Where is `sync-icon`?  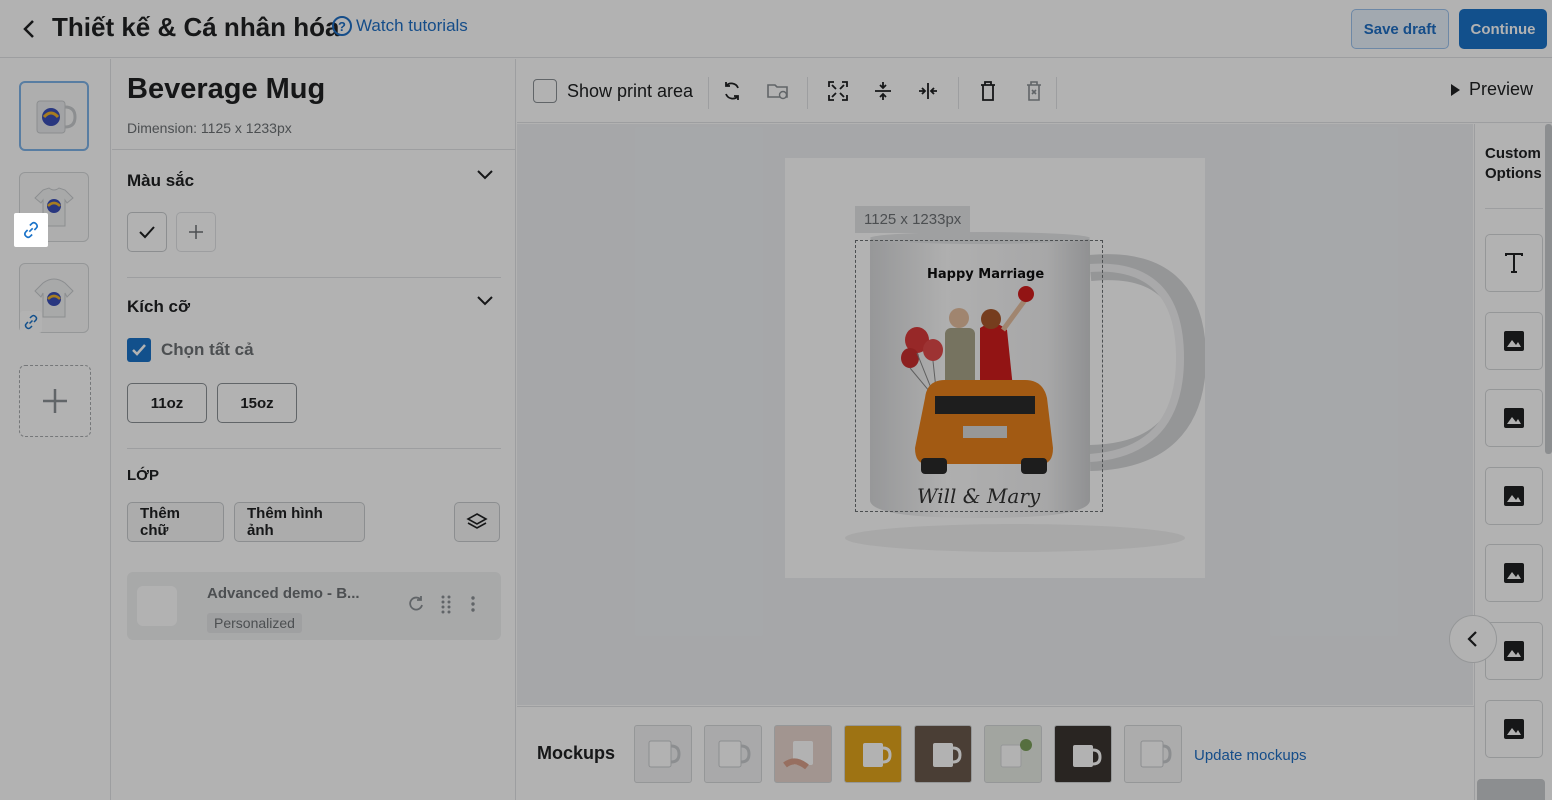
sync-icon is located at coordinates (732, 91).